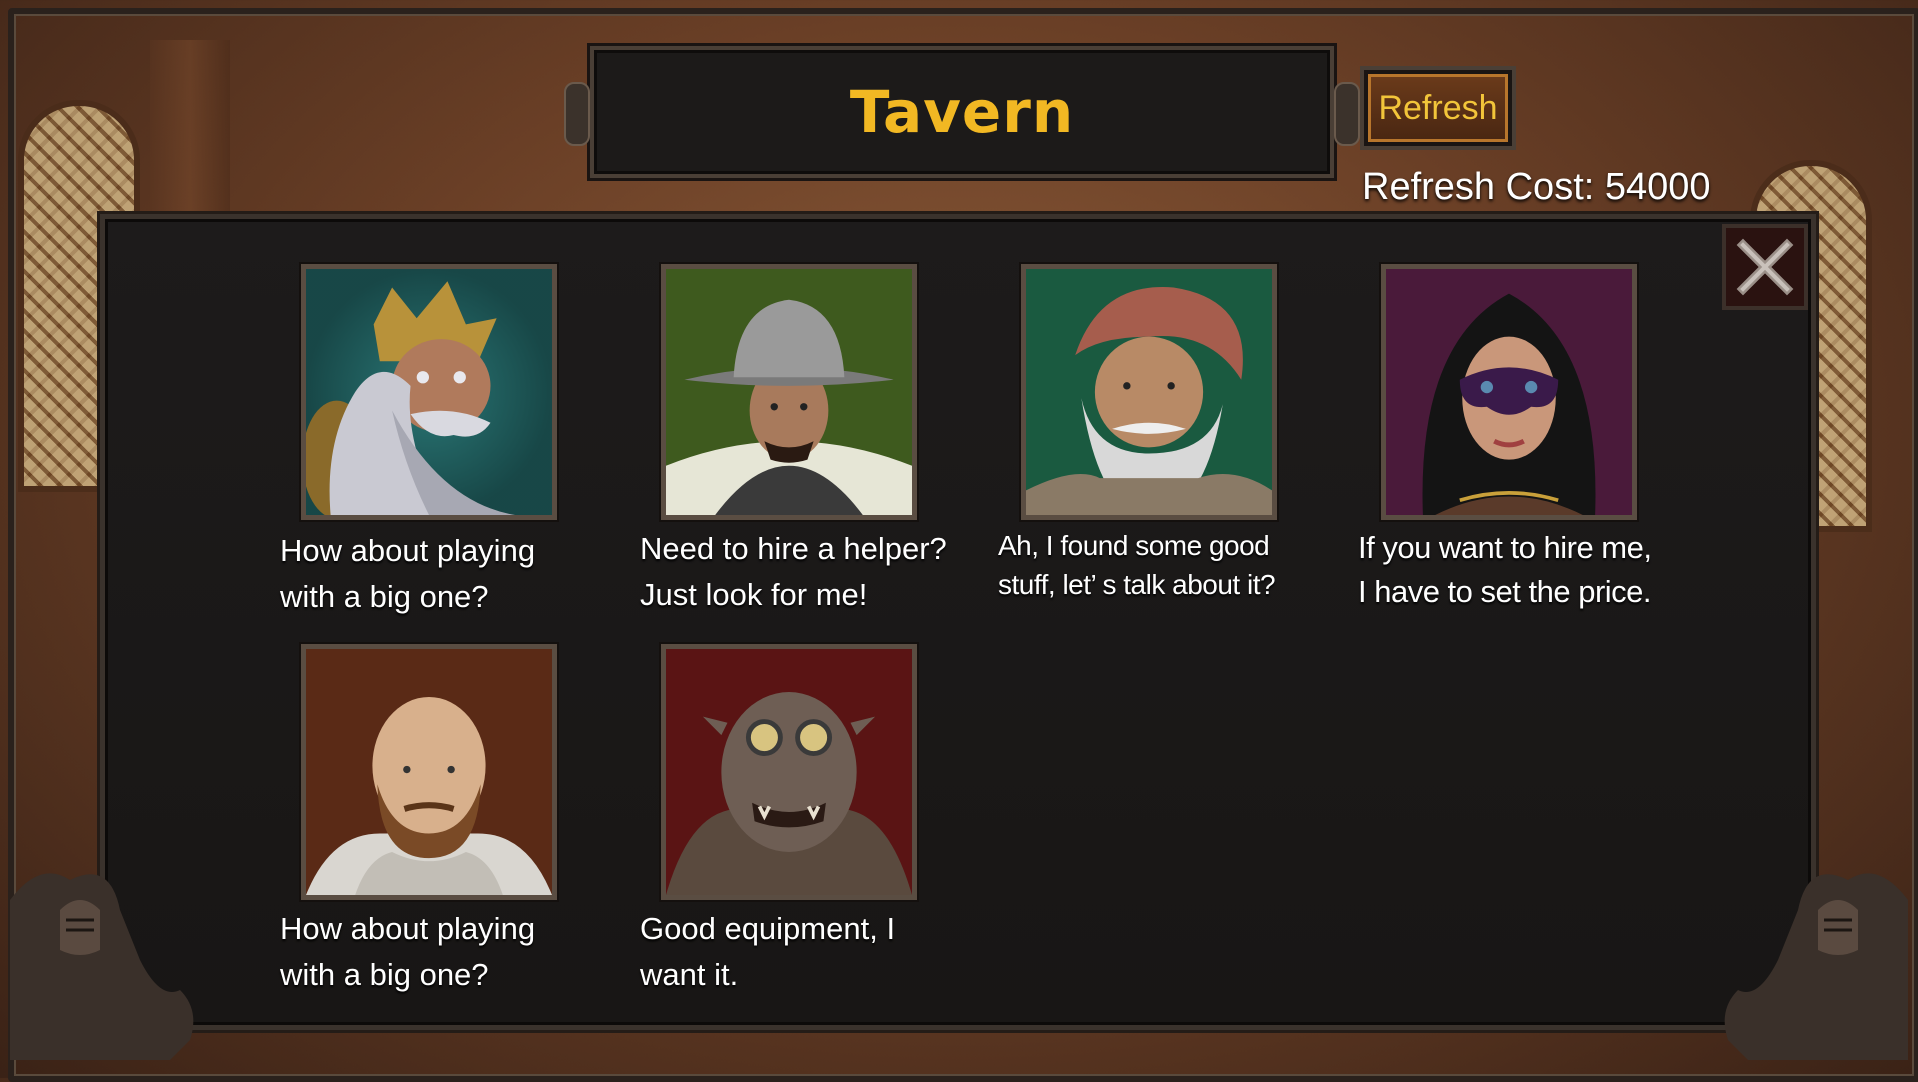 Image resolution: width=1918 pixels, height=1082 pixels. Describe the element at coordinates (1536, 187) in the screenshot. I see `refresh-cost: Refresh Cost: 54000` at that location.